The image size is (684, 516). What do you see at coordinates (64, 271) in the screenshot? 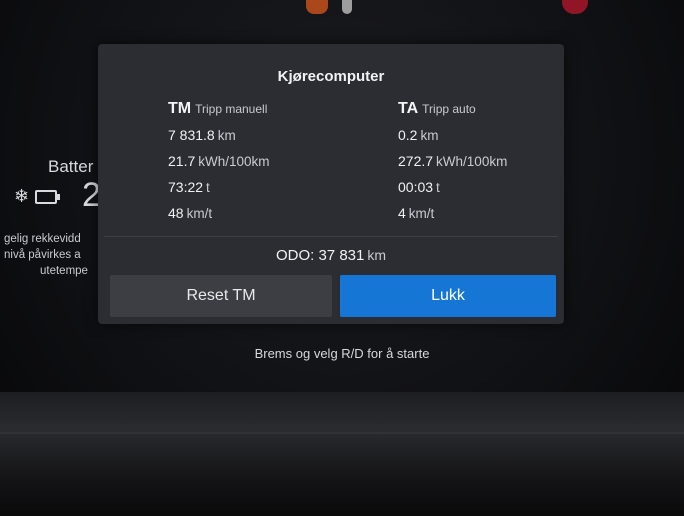
I see `range-note-line-3: utetempe` at bounding box center [64, 271].